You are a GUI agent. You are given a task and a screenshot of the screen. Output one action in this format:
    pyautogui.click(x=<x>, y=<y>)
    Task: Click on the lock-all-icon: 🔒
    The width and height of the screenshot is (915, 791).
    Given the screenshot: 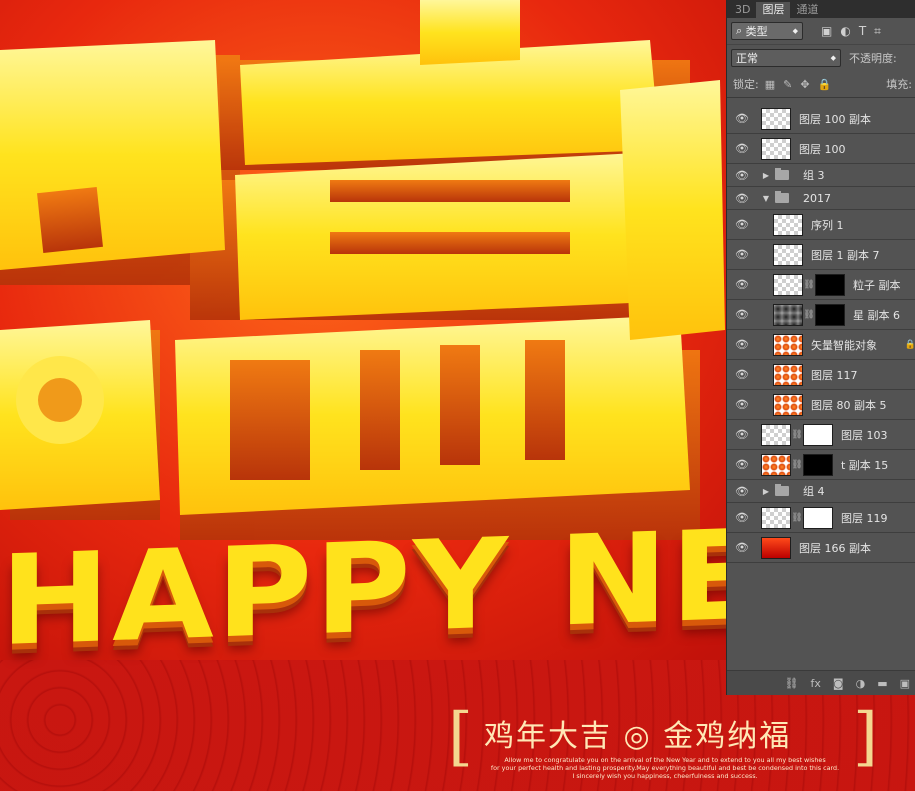 What is the action you would take?
    pyautogui.click(x=825, y=84)
    